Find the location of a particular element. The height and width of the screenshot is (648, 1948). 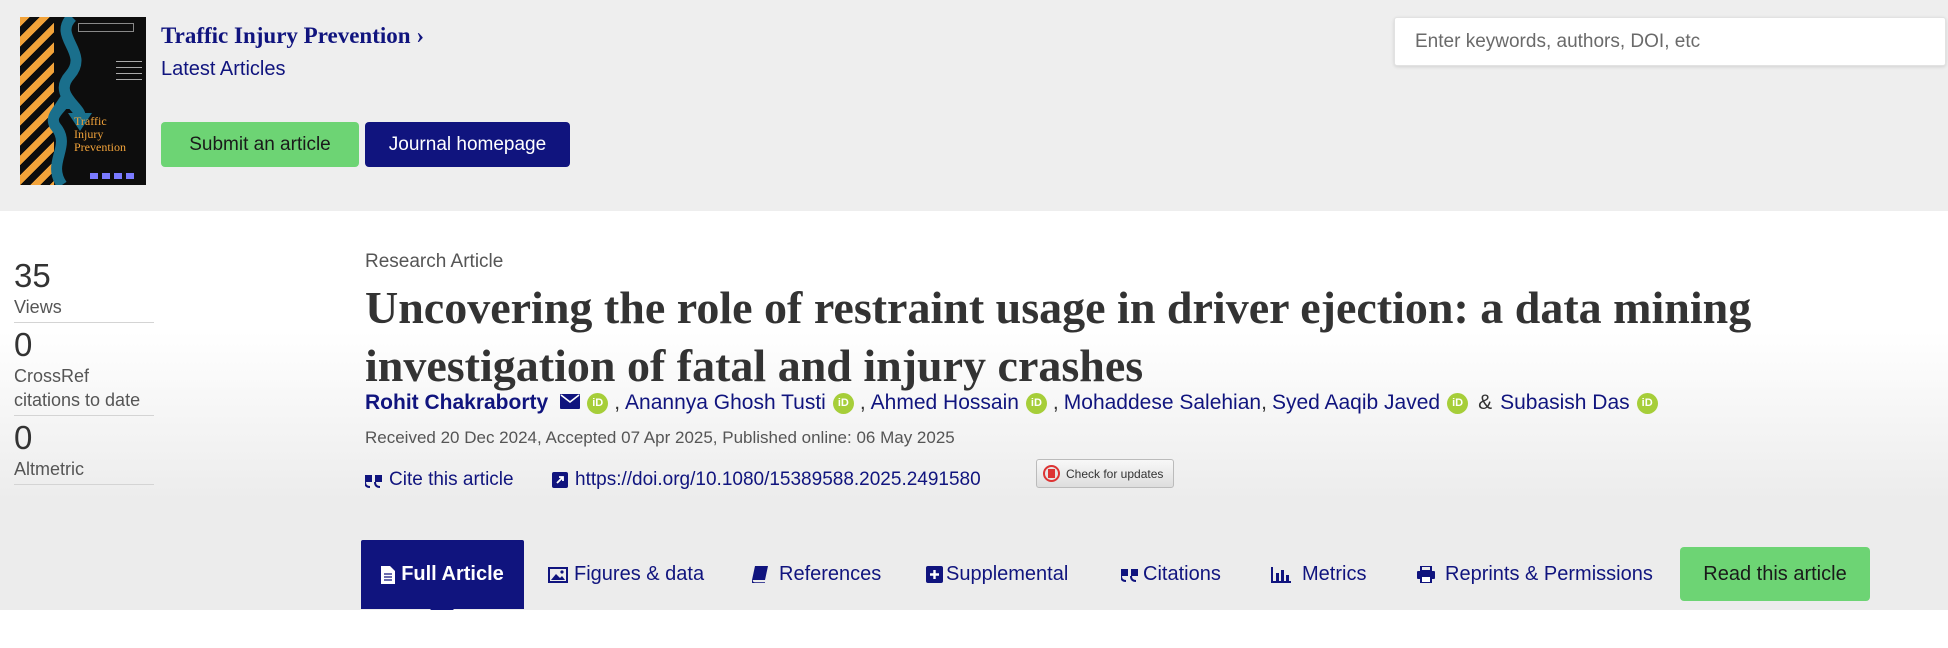

journal-title-text: Traffic Injury Prevention is located at coordinates (286, 35).